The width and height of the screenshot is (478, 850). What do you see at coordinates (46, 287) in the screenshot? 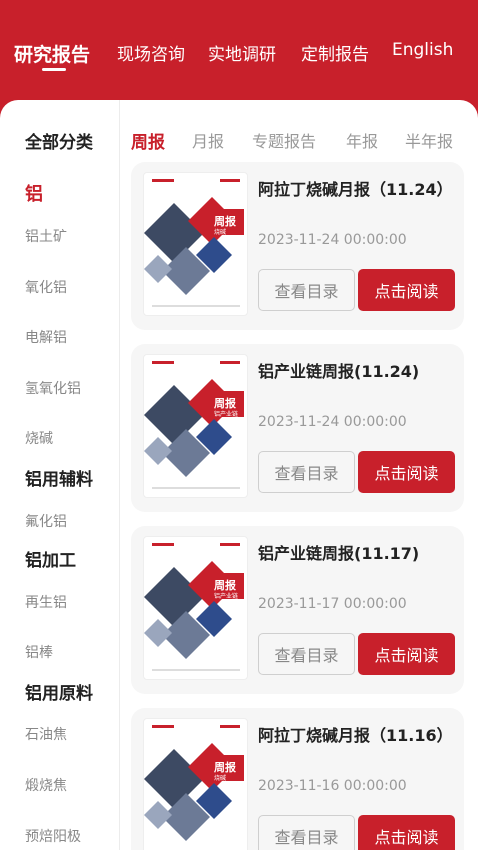
I see `sidebar-item: 氧化铝` at bounding box center [46, 287].